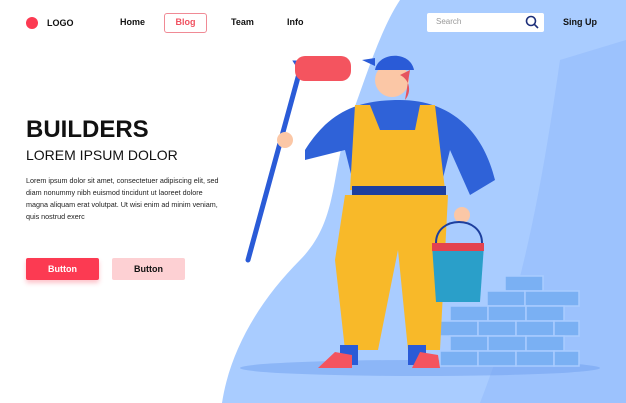  I want to click on primary-button: Button, so click(62, 269).